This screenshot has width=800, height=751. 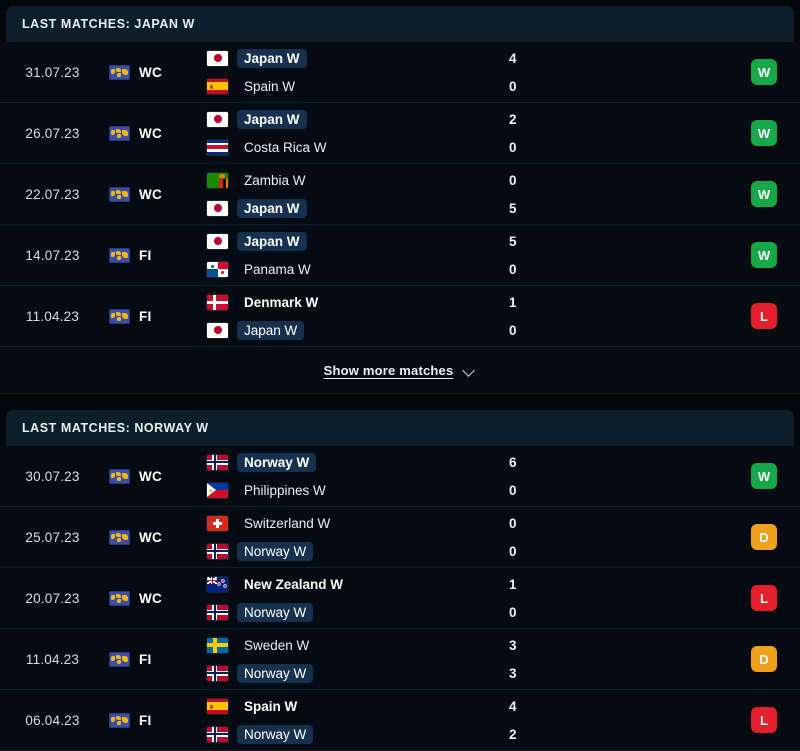 I want to click on team-name-home: Norway W, so click(x=277, y=462).